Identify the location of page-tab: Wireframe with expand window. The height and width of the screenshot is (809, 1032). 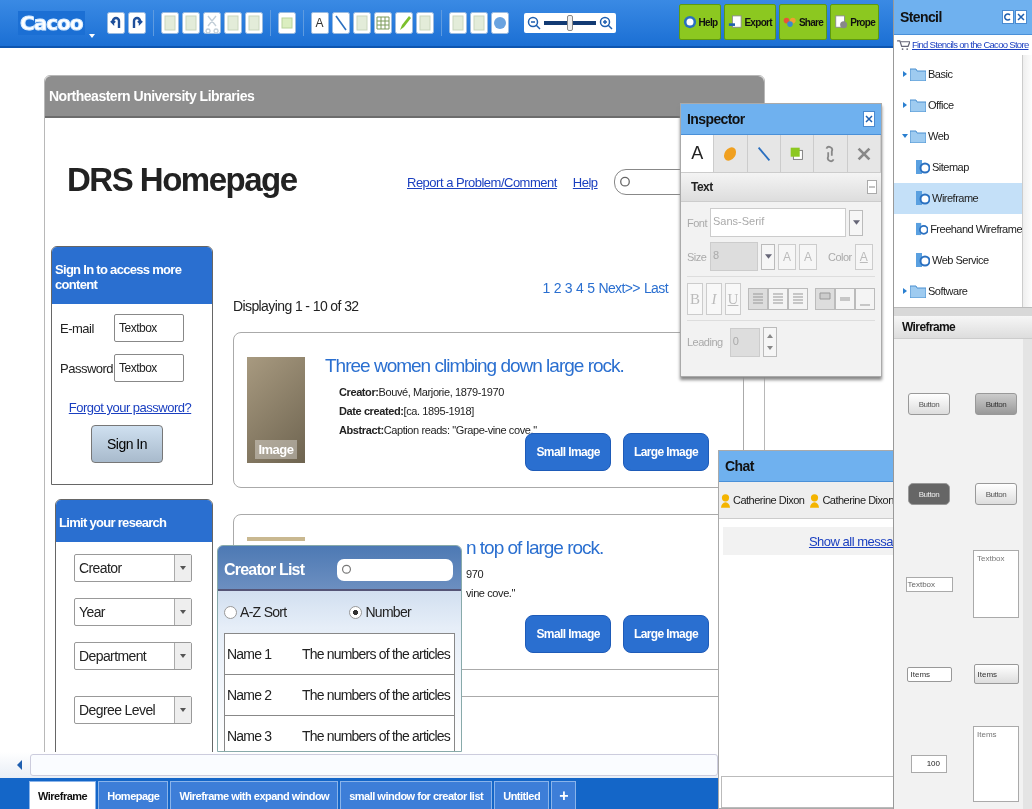
(254, 795).